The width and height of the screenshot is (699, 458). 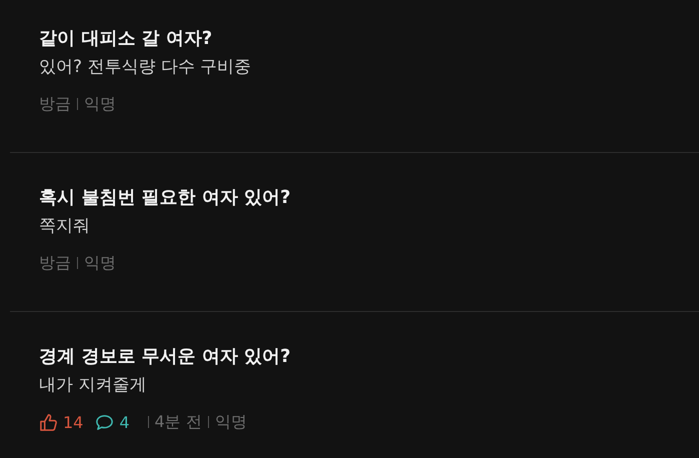 I want to click on like-count: 14, so click(x=73, y=422).